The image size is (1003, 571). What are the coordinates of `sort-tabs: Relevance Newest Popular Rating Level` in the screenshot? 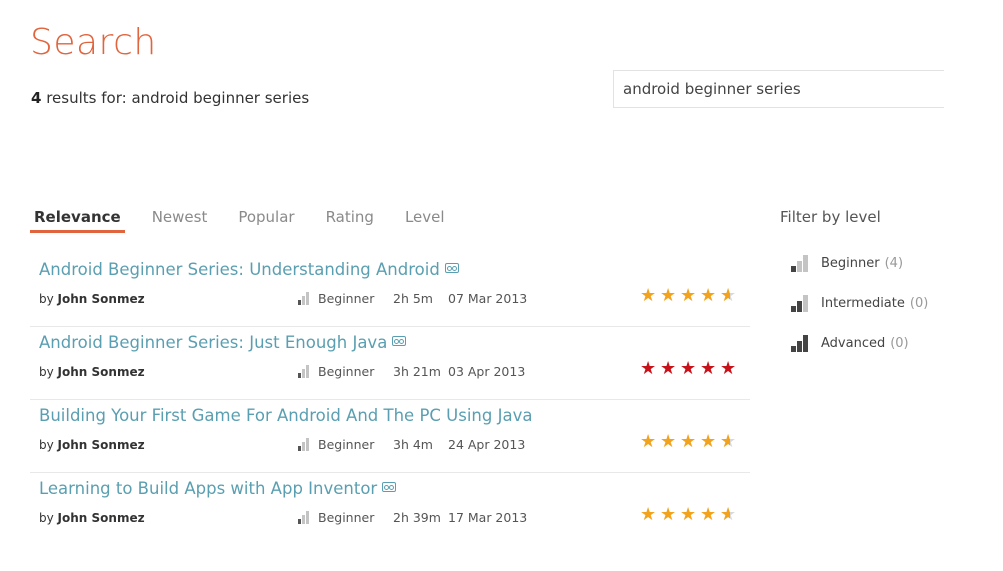 It's located at (239, 220).